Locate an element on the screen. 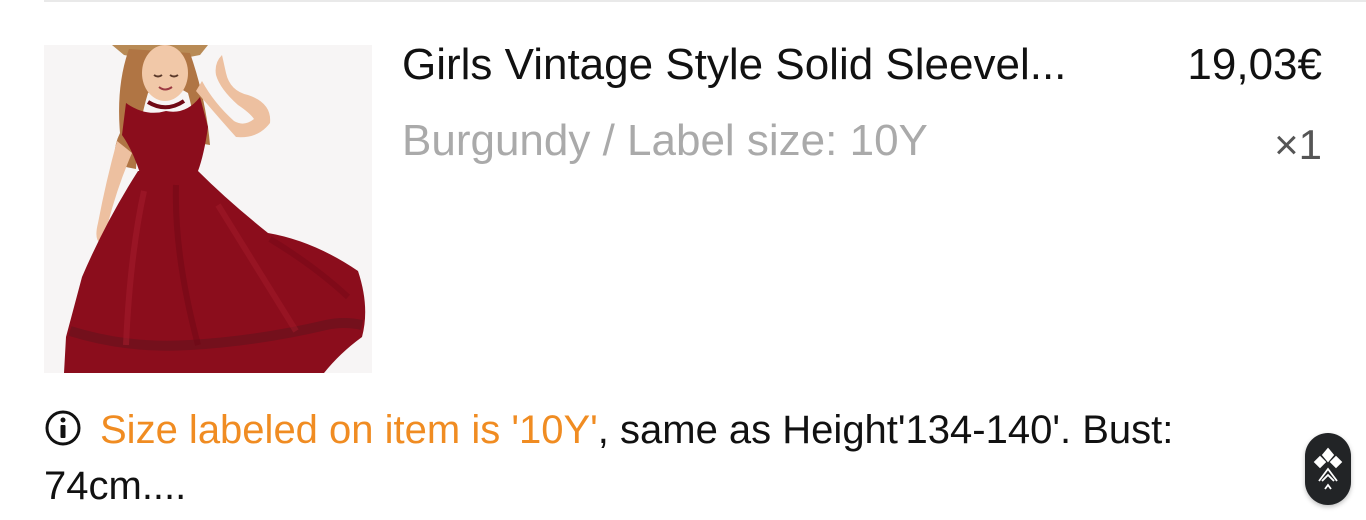  top-divider is located at coordinates (705, 1).